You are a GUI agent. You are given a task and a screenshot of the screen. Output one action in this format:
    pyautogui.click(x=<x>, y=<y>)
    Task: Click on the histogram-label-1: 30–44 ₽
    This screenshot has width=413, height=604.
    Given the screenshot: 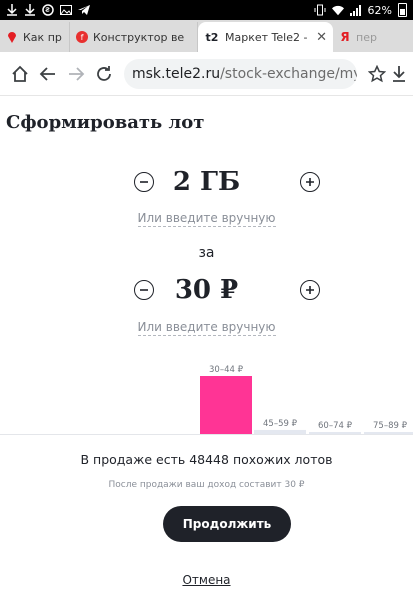 What is the action you would take?
    pyautogui.click(x=226, y=370)
    